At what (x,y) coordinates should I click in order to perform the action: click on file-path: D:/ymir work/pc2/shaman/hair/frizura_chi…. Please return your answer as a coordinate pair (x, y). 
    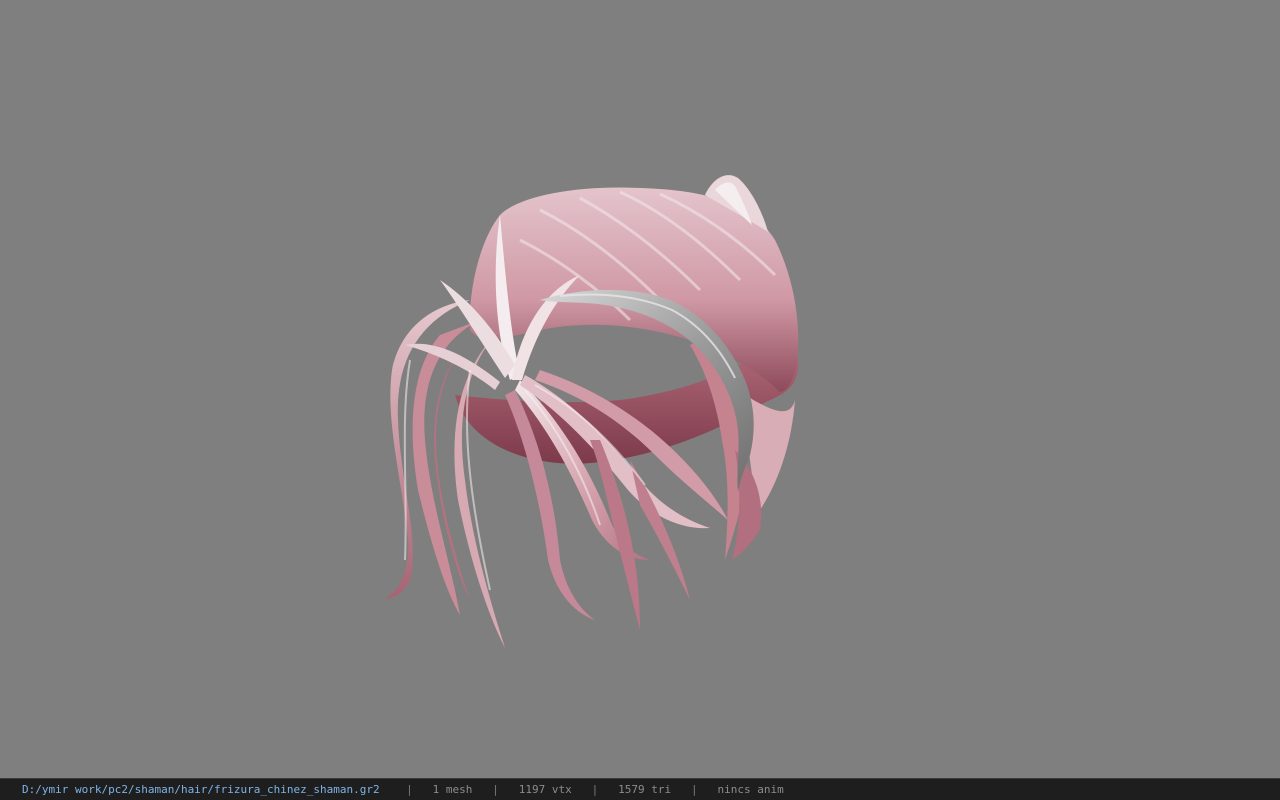
    Looking at the image, I should click on (201, 789).